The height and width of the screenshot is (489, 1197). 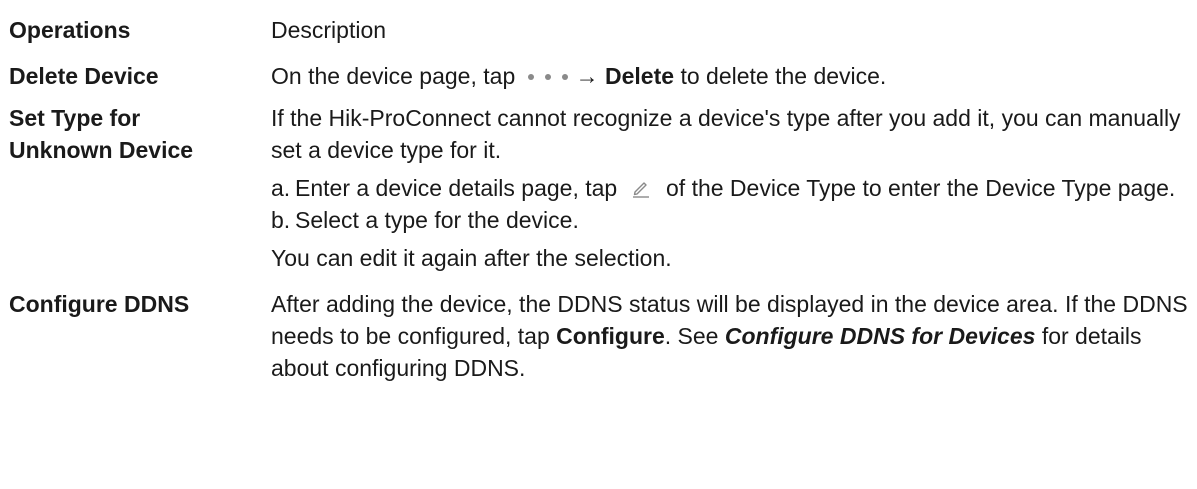 I want to click on configure-label: Configure, so click(x=610, y=336).